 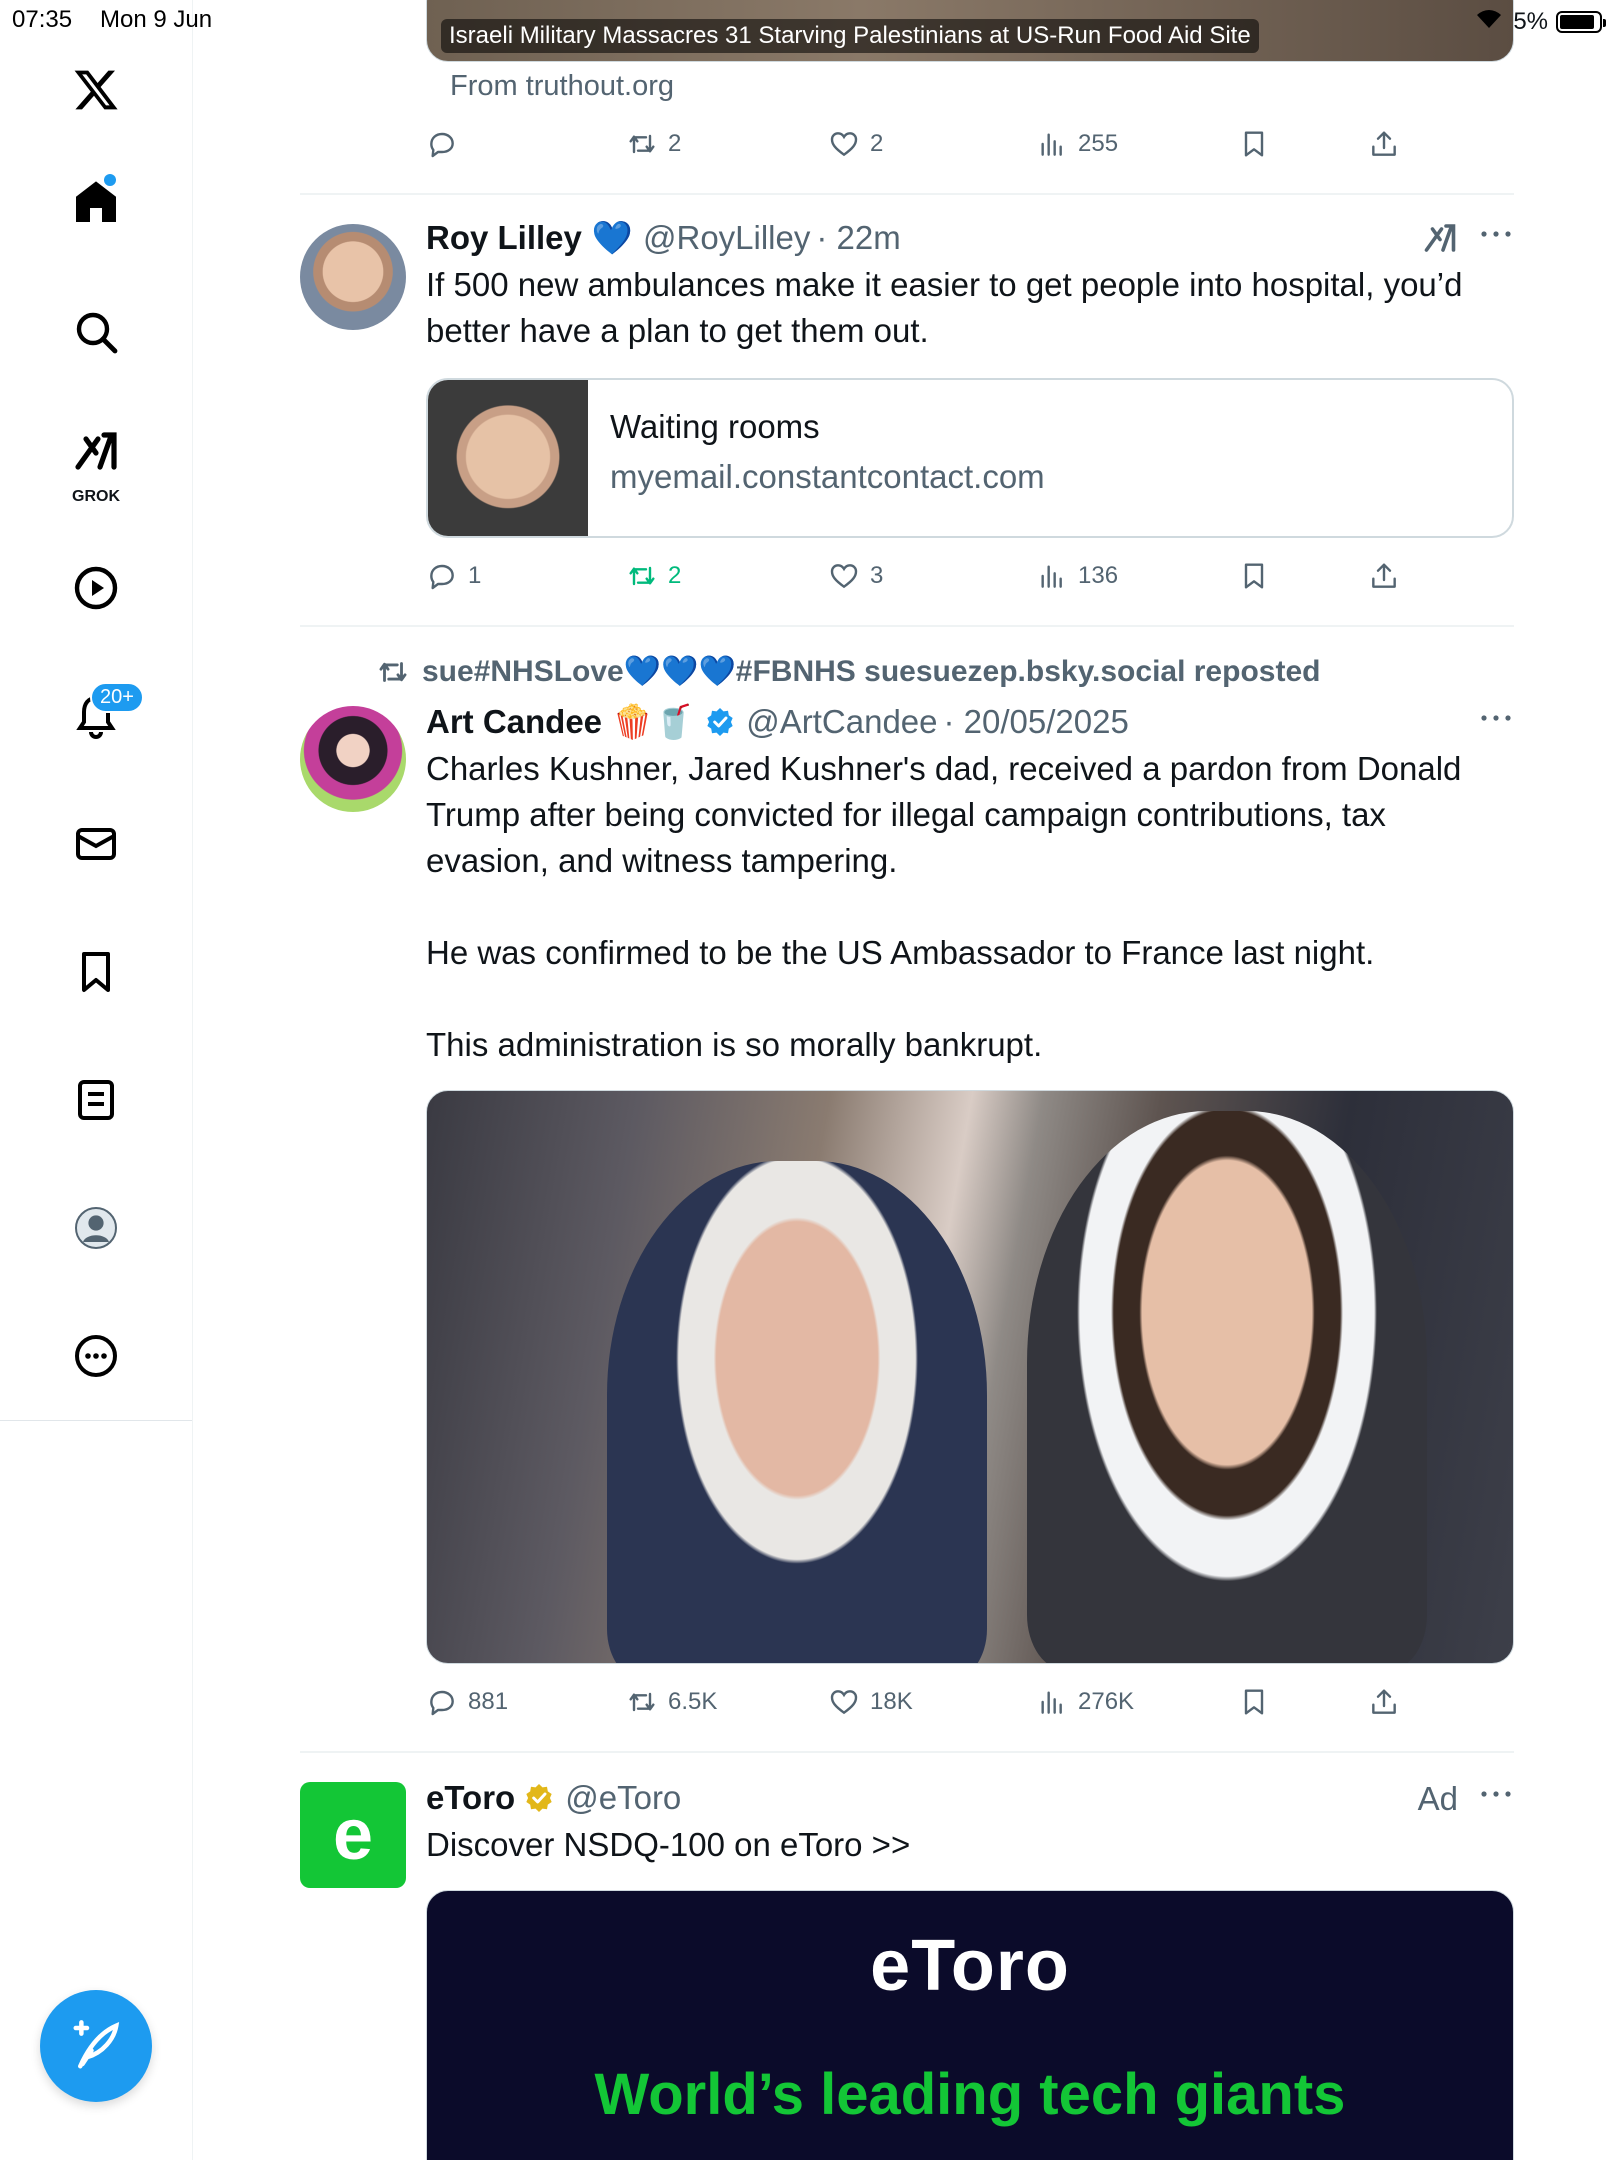 What do you see at coordinates (96, 1100) in the screenshot?
I see `nav-lists` at bounding box center [96, 1100].